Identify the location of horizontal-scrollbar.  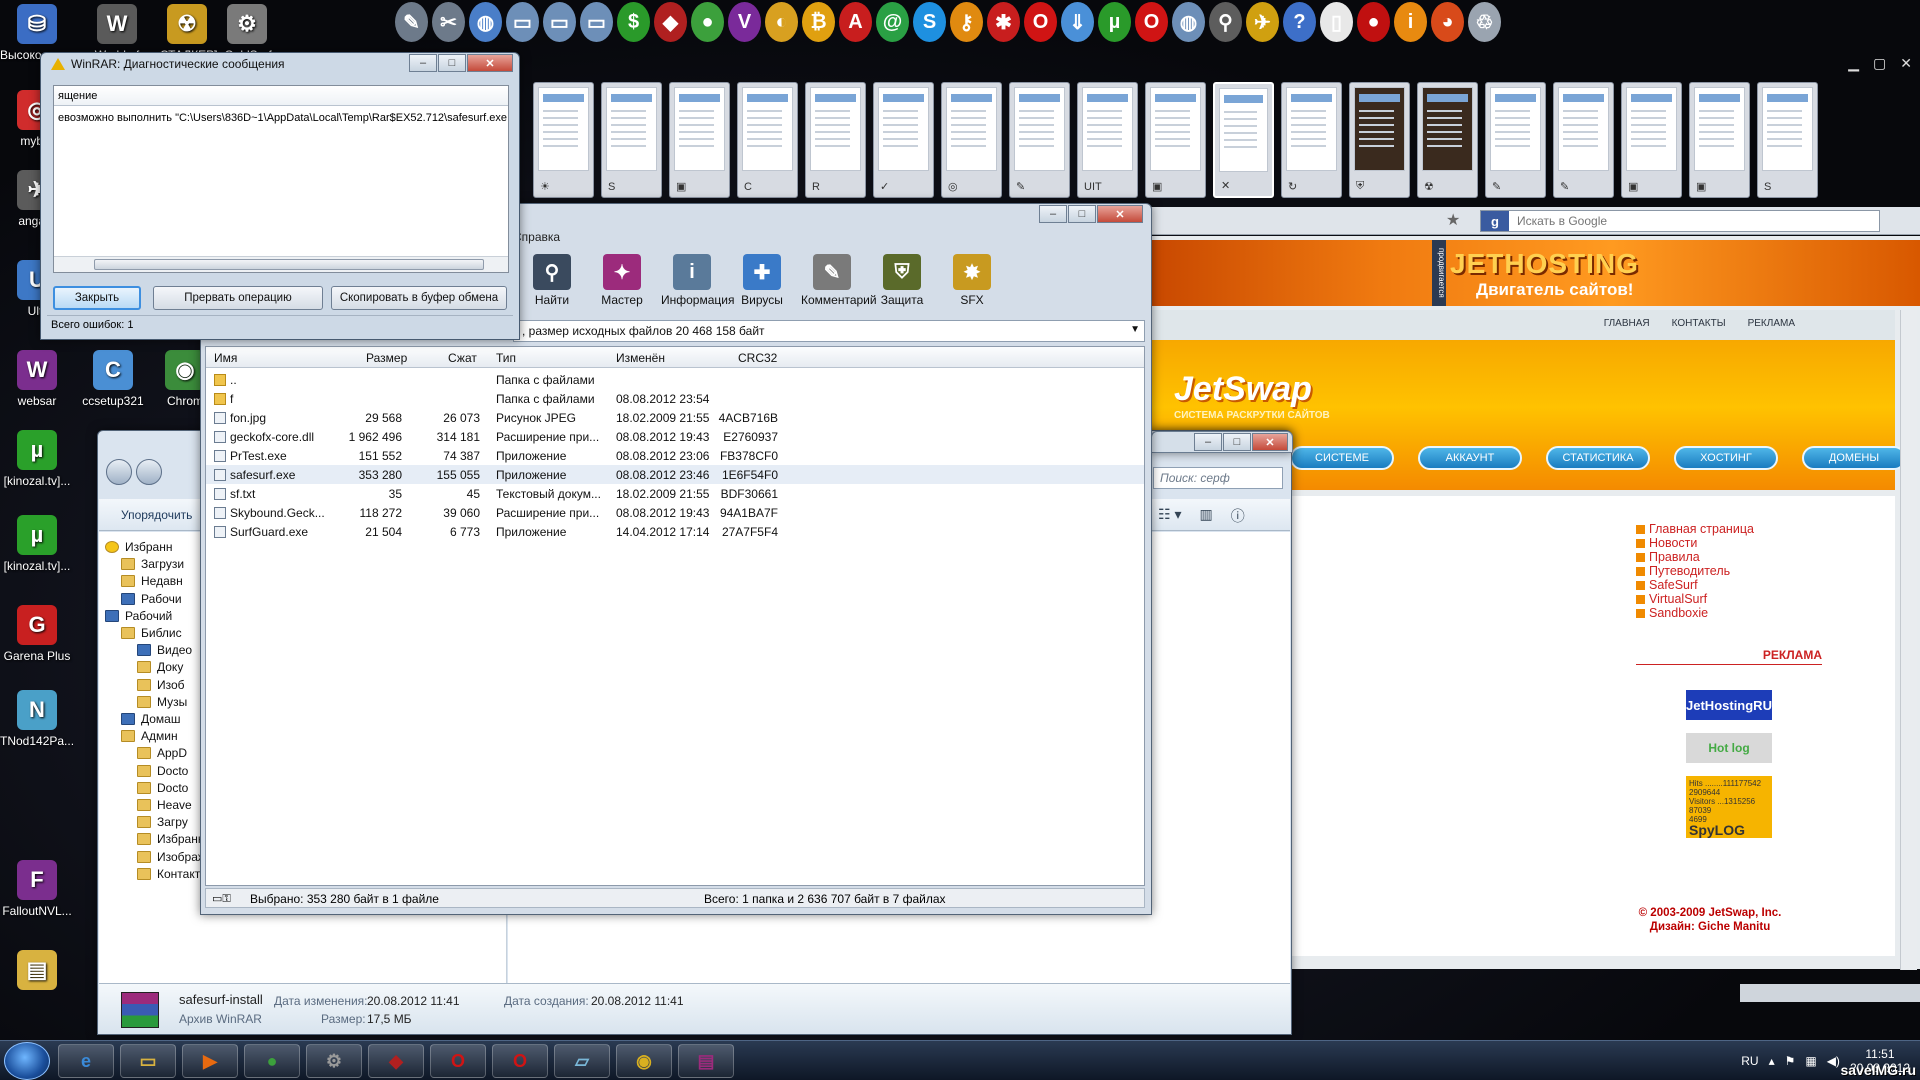
(281, 264).